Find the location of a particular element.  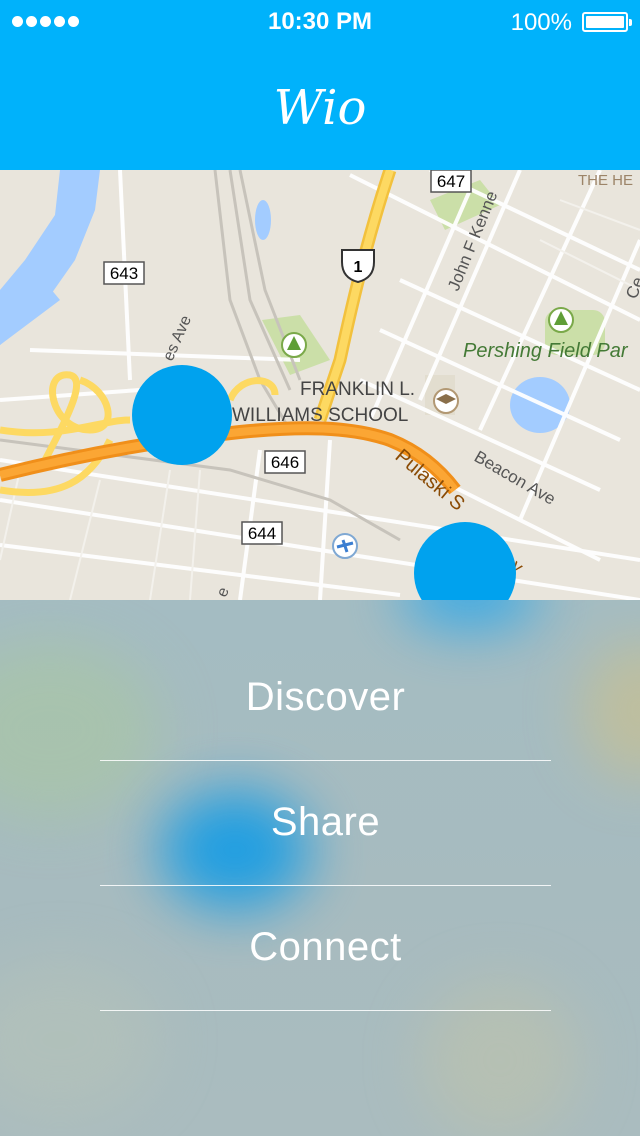

app-header: 10:30 PM 100% Wio is located at coordinates (320, 85).